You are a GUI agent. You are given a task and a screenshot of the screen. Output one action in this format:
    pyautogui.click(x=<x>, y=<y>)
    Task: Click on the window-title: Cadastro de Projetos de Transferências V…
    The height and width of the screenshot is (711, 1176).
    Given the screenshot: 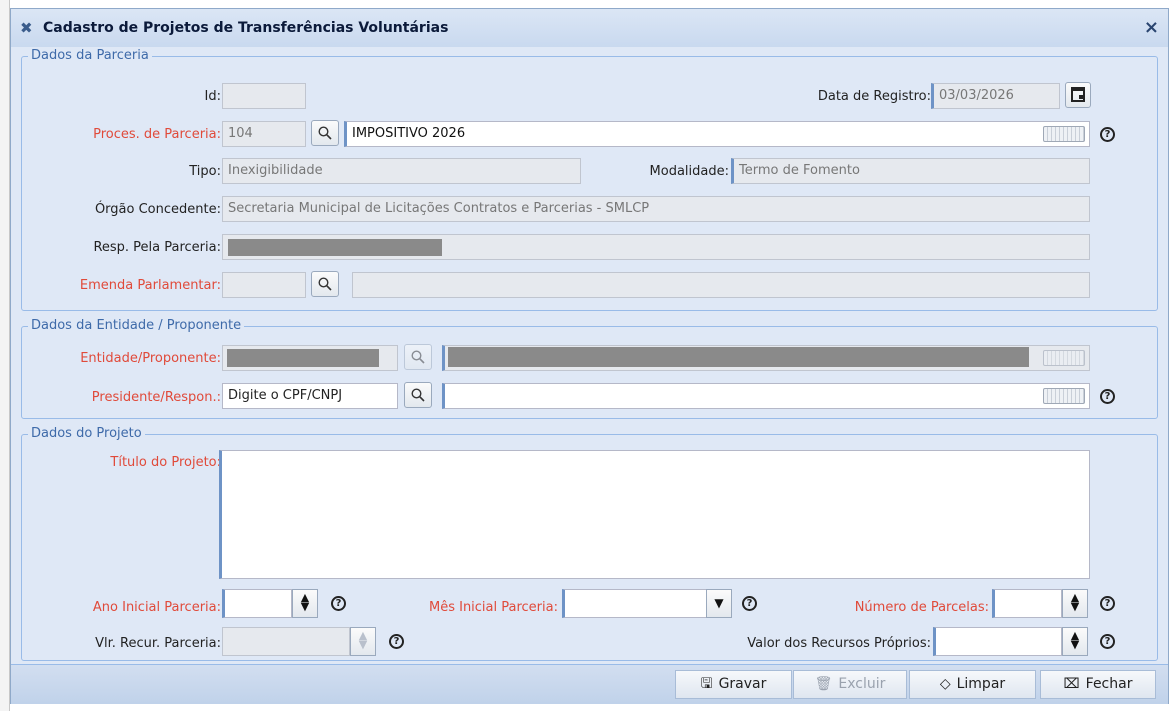 What is the action you would take?
    pyautogui.click(x=246, y=28)
    